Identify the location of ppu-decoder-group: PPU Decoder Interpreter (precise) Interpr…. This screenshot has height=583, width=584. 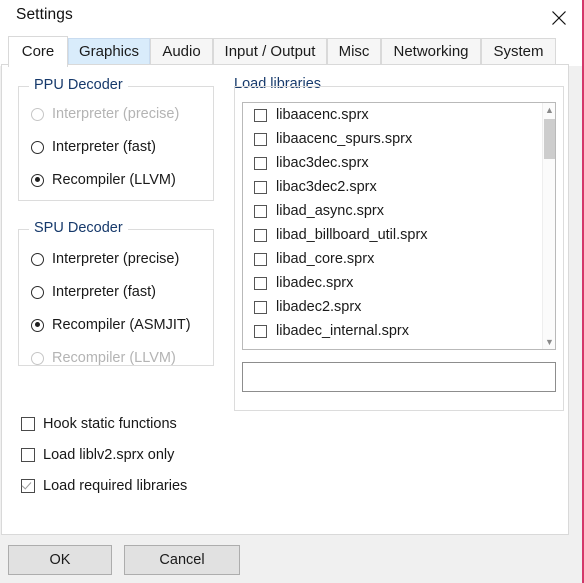
(116, 139).